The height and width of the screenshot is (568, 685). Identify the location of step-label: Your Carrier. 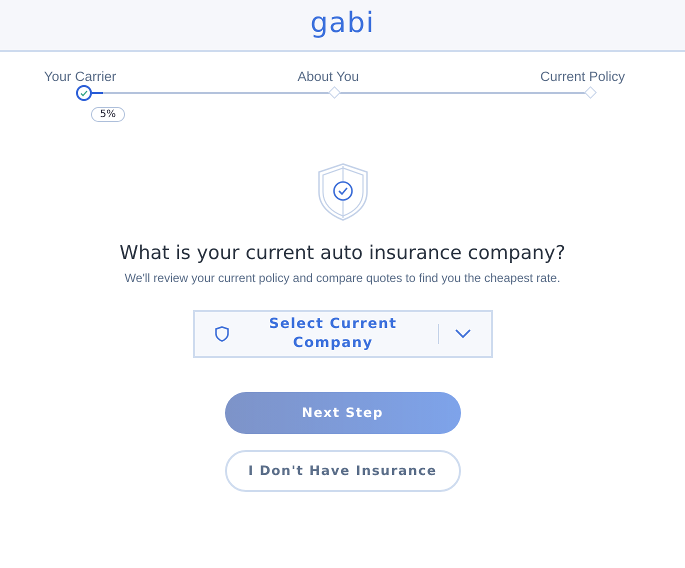
(80, 76).